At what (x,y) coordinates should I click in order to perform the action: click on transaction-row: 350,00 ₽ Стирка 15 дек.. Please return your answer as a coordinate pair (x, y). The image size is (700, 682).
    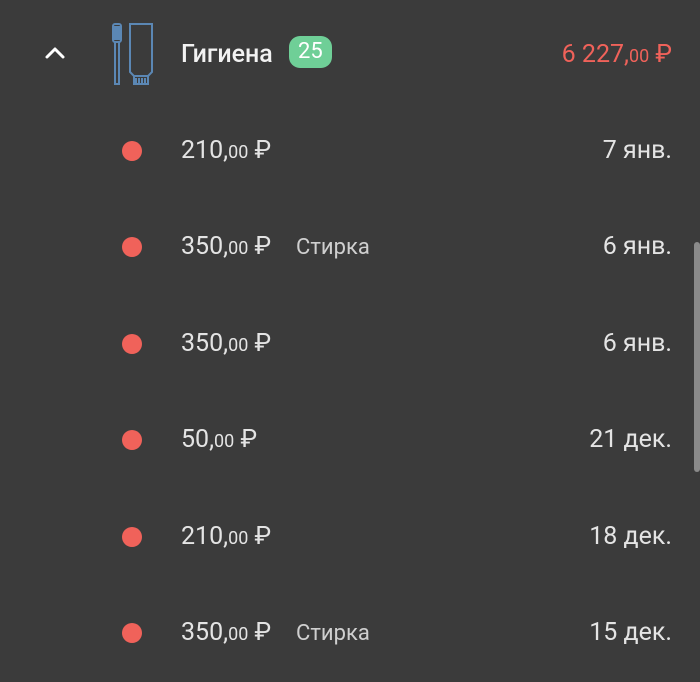
    Looking at the image, I should click on (350, 634).